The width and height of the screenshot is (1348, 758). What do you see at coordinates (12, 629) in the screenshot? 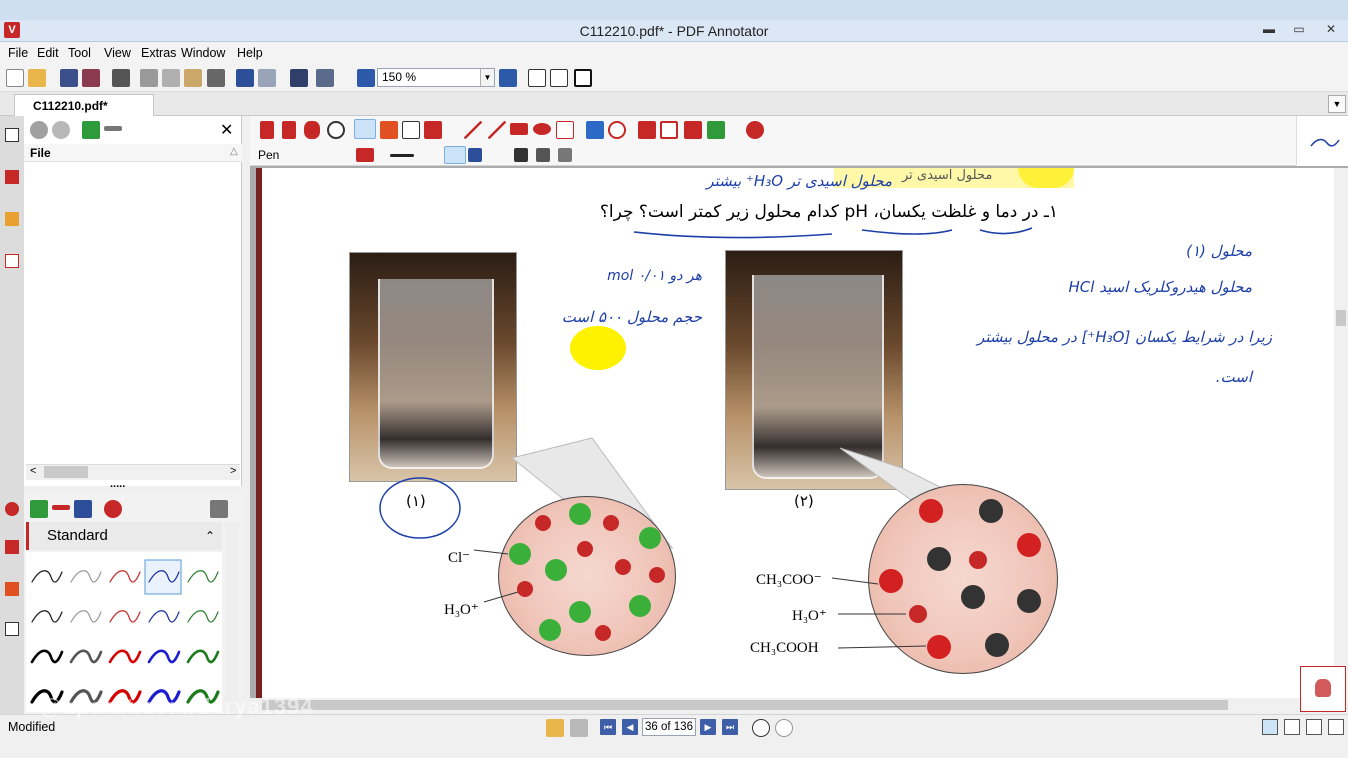
I see `text-tool-icon` at bounding box center [12, 629].